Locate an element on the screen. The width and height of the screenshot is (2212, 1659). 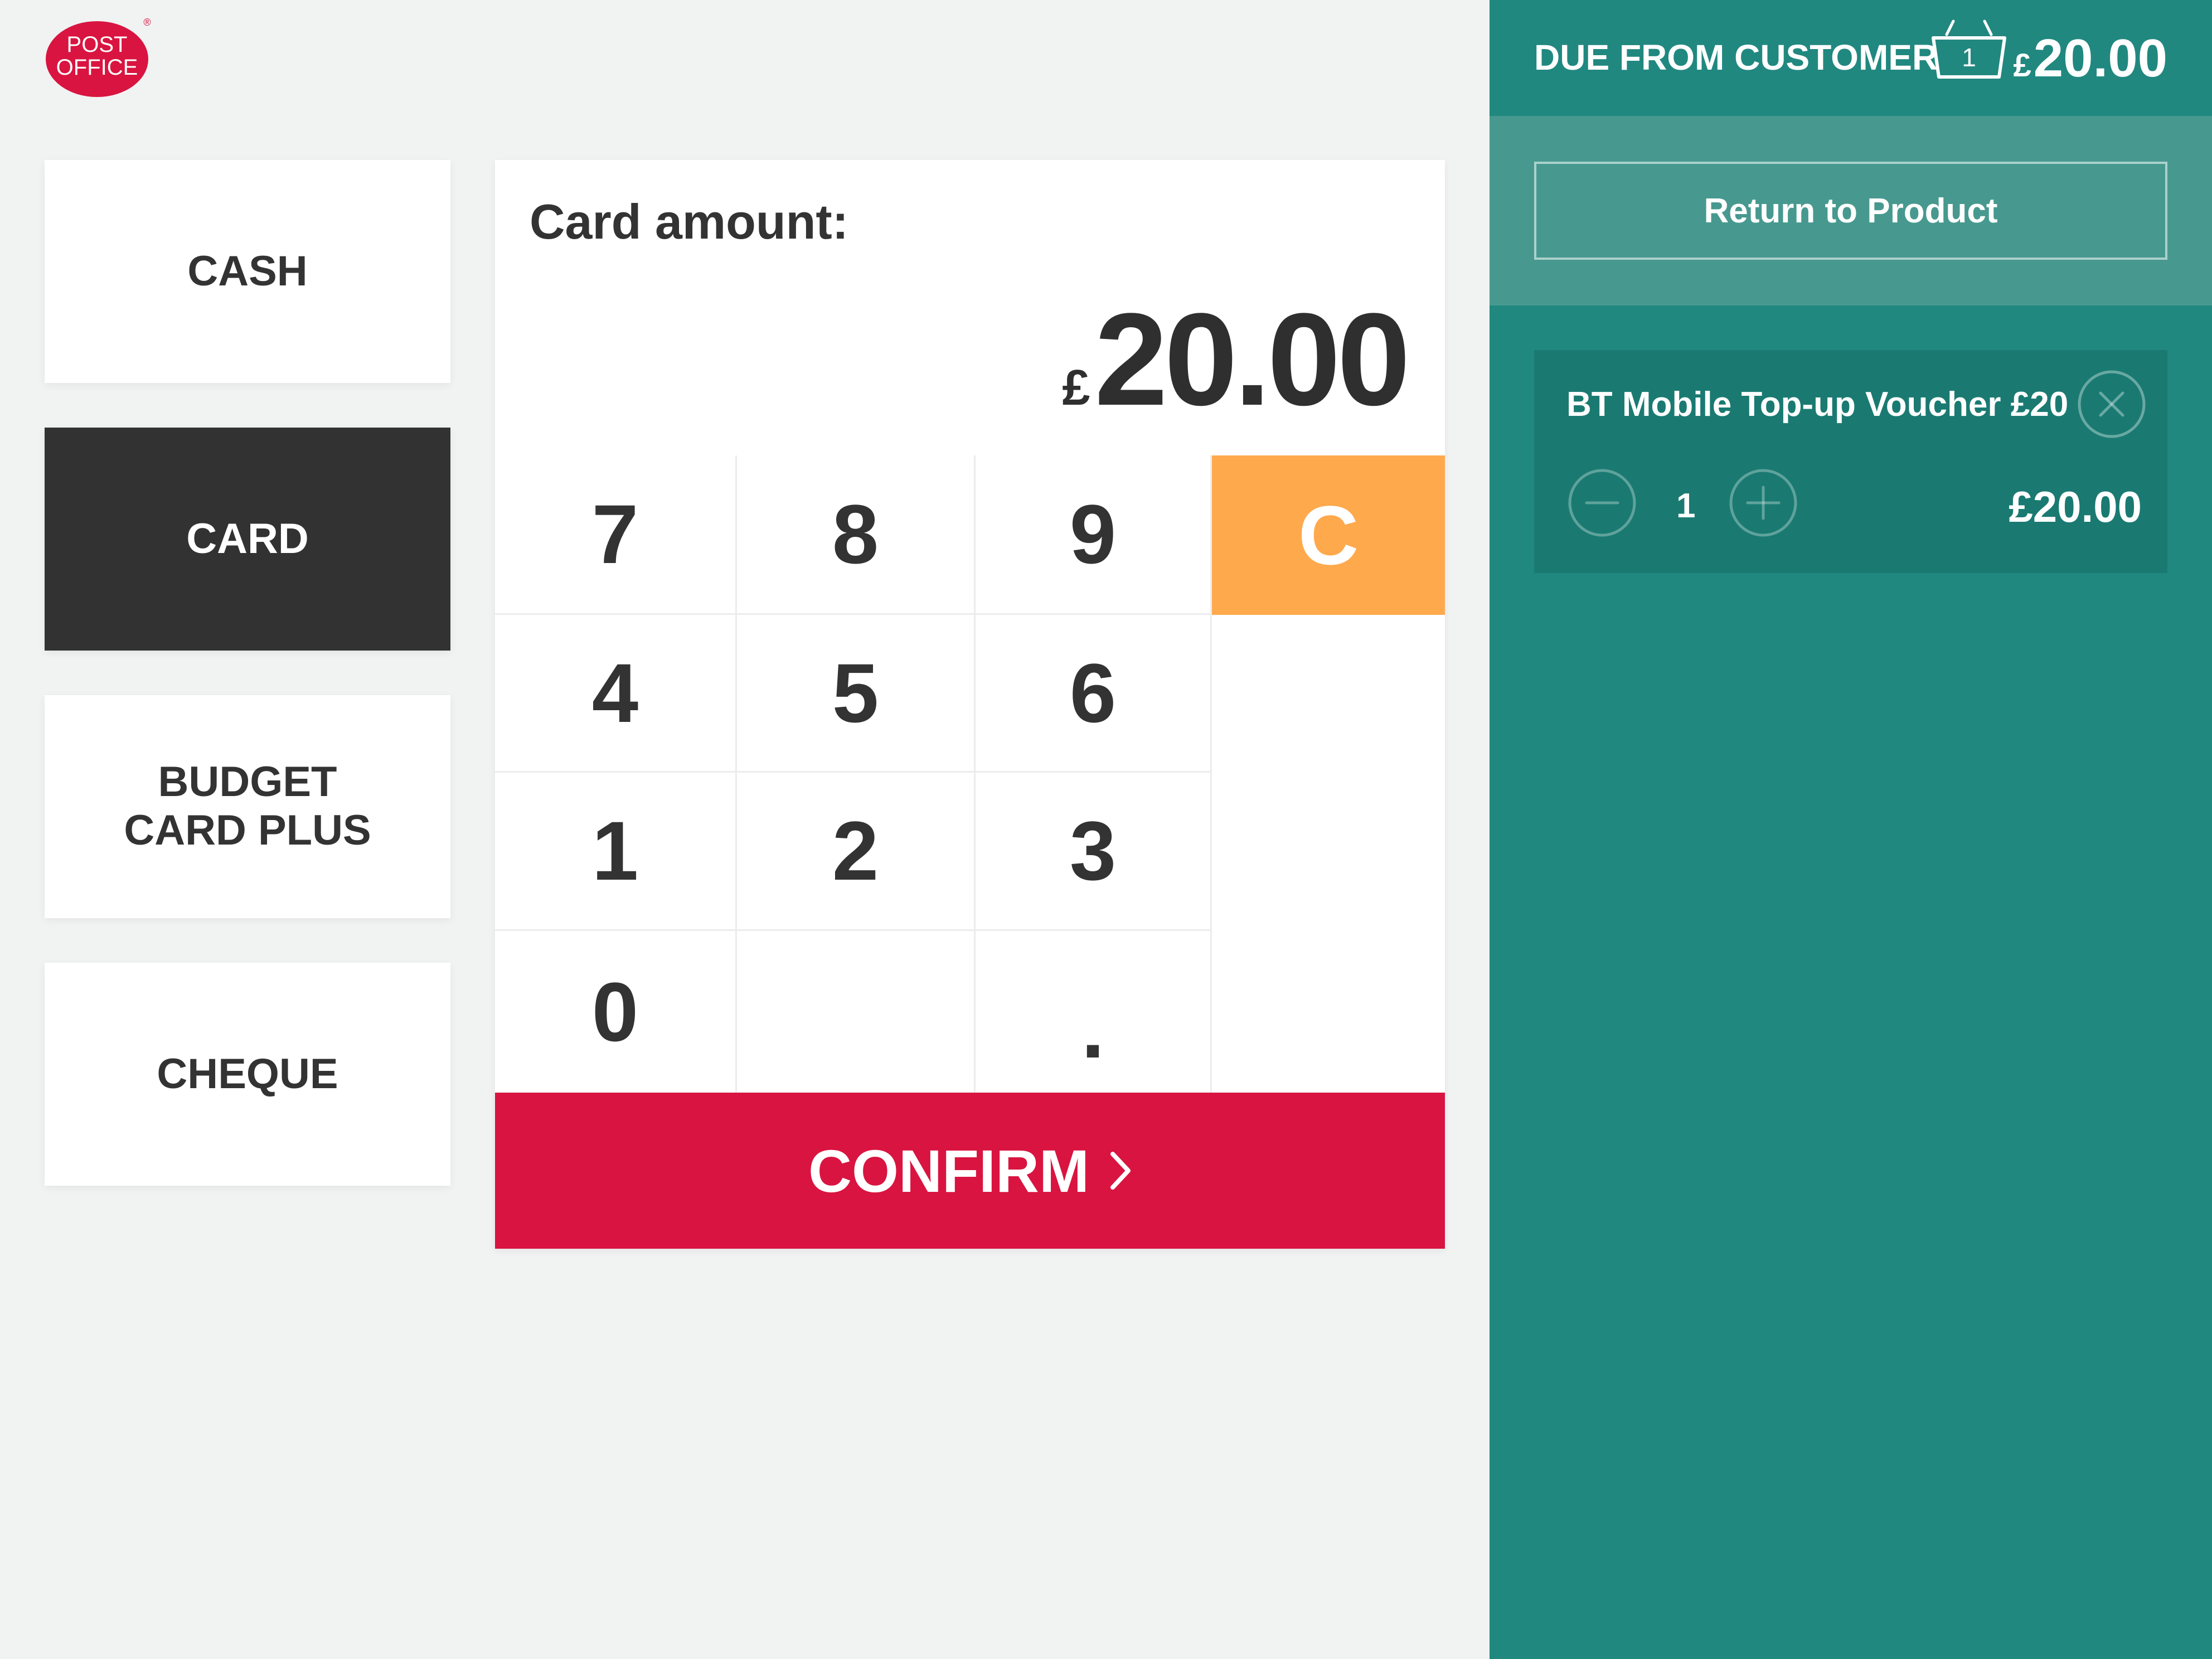
item-quantity: 1 is located at coordinates (1686, 506).